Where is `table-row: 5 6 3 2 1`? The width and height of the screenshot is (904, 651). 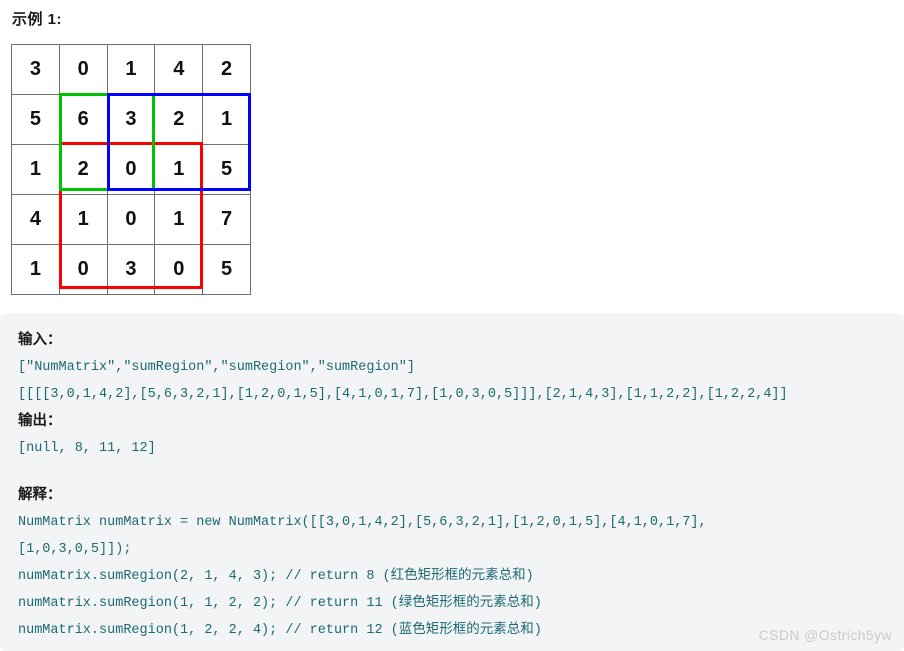 table-row: 5 6 3 2 1 is located at coordinates (131, 119).